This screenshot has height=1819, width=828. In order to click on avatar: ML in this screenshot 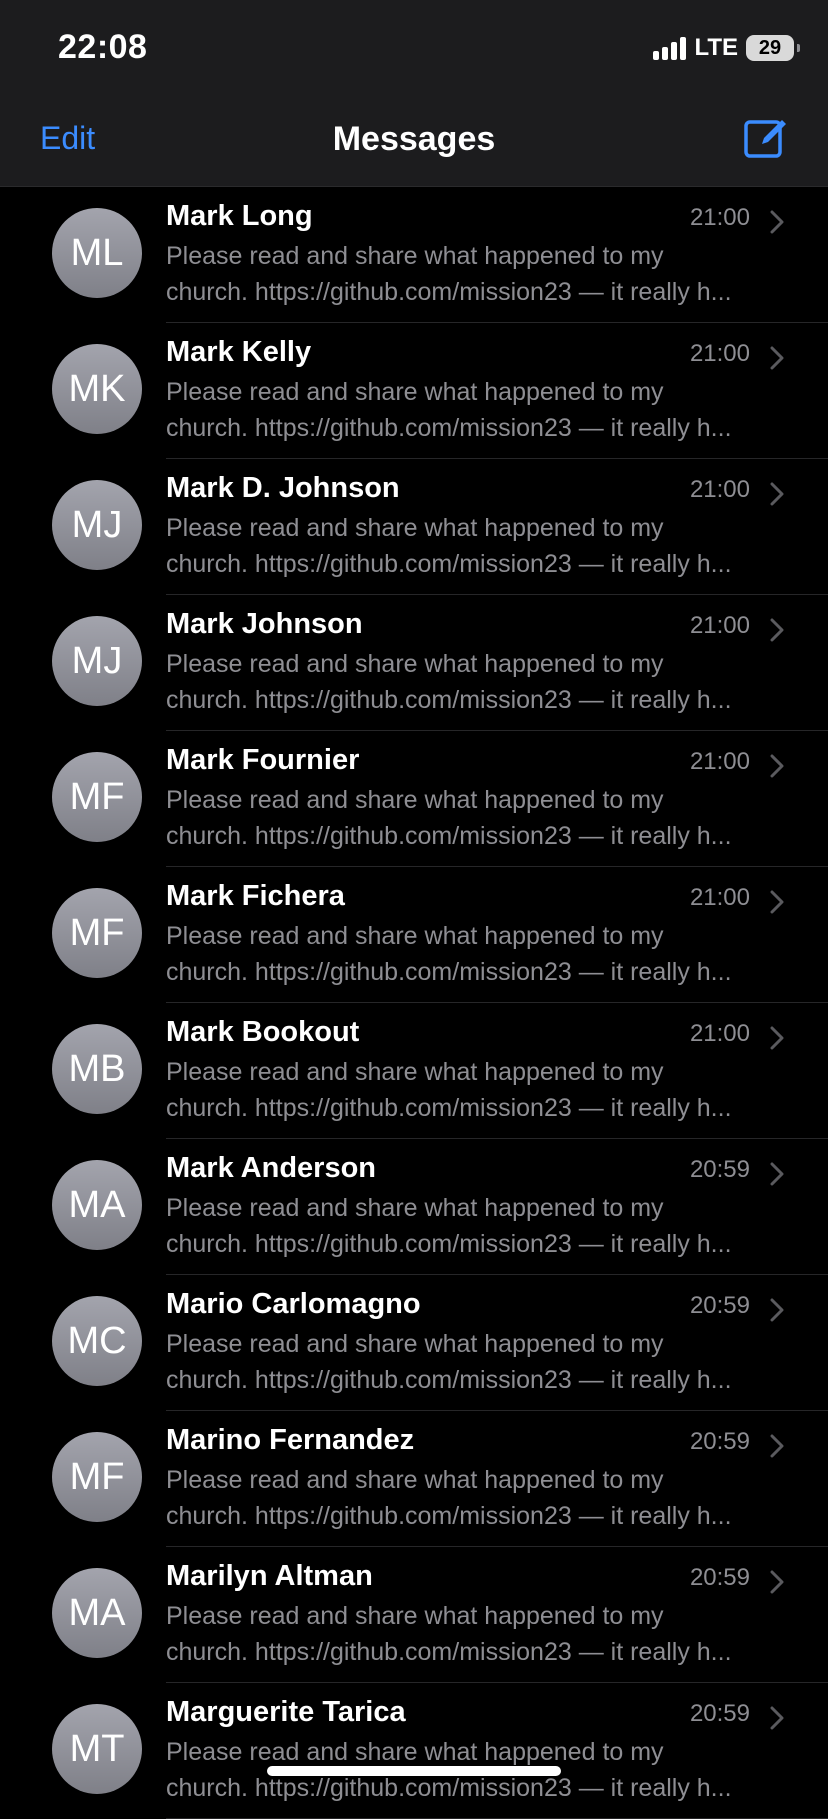, I will do `click(97, 253)`.